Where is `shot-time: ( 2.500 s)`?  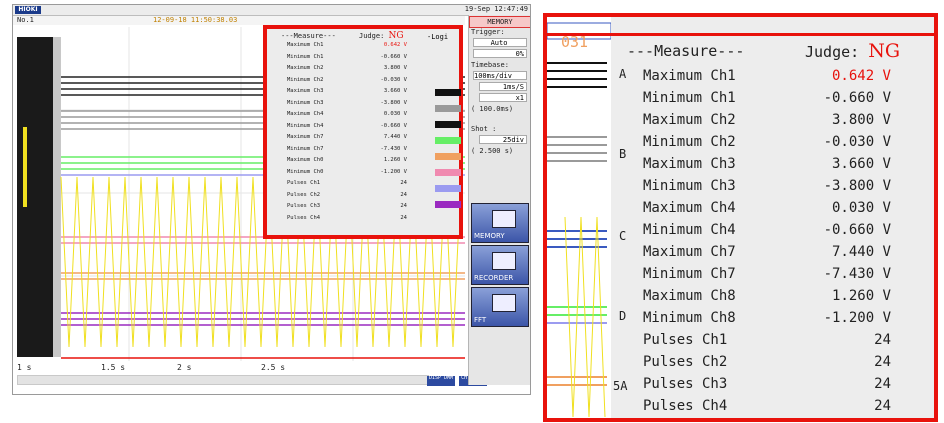 shot-time: ( 2.500 s) is located at coordinates (492, 151).